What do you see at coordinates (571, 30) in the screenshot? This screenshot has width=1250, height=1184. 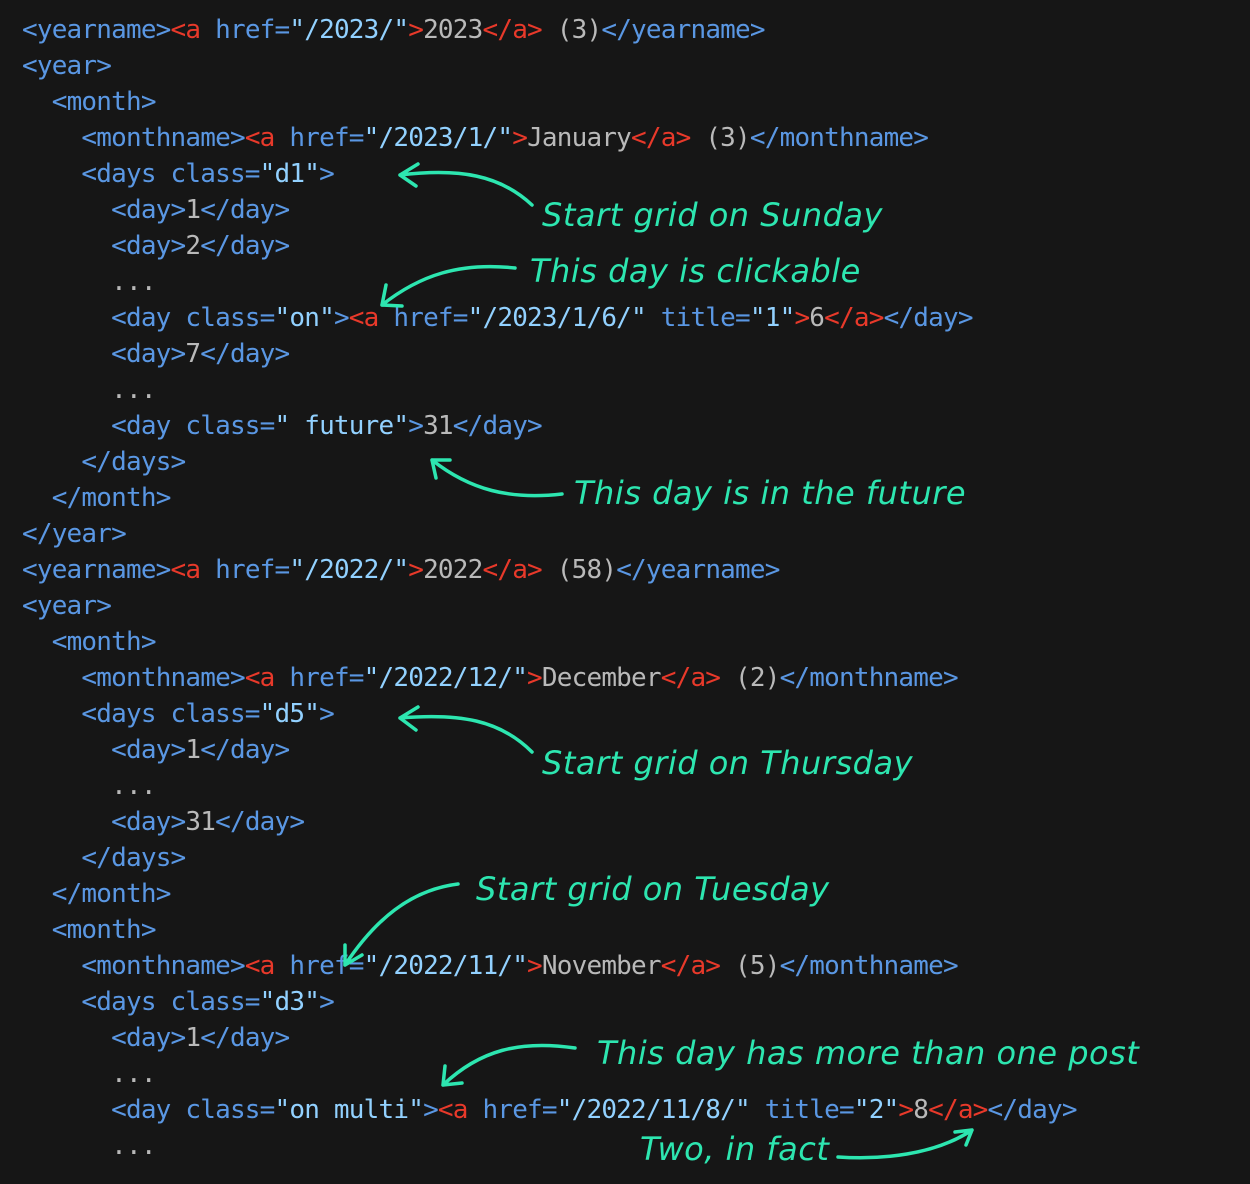 I see `code-token: (3)` at bounding box center [571, 30].